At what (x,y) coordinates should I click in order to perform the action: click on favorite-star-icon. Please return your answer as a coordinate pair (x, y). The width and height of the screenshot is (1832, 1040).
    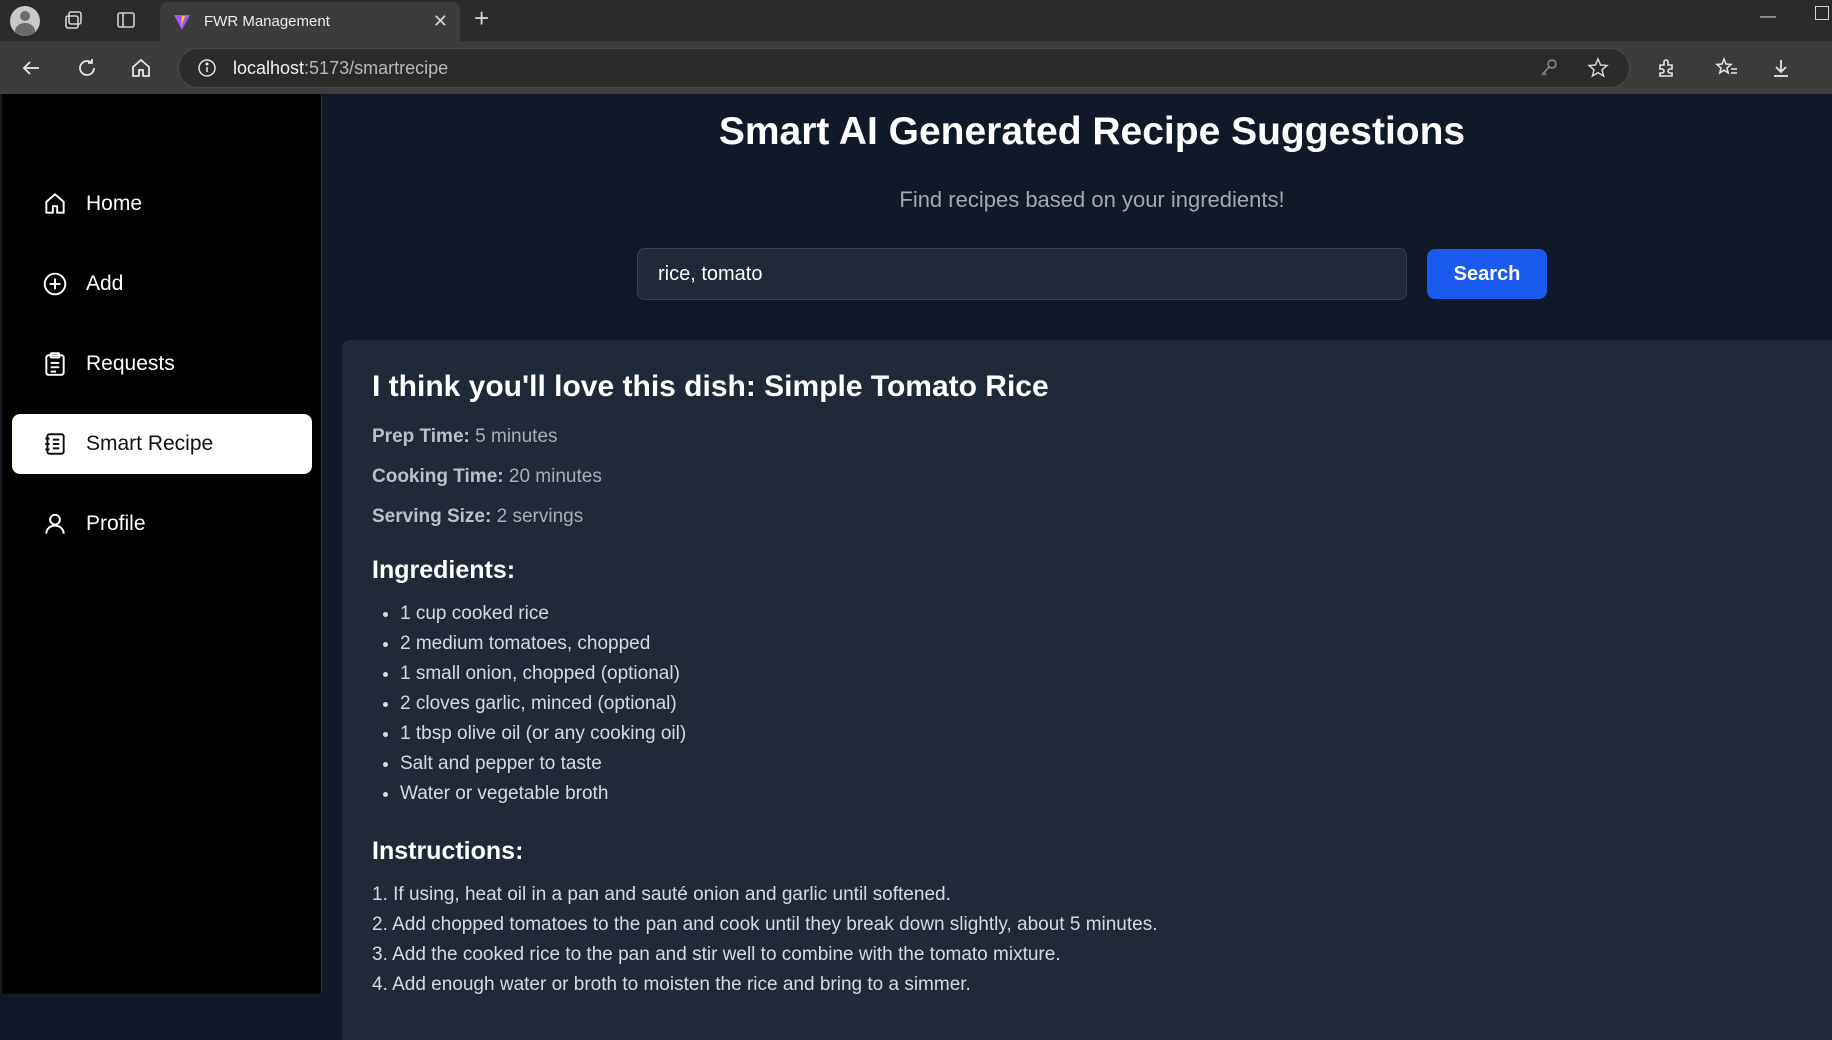
    Looking at the image, I should click on (1598, 70).